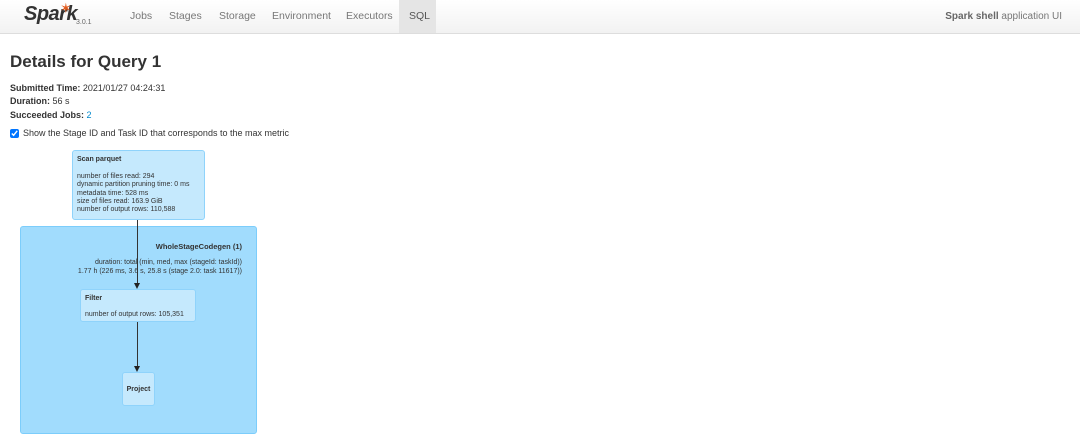  What do you see at coordinates (417, 16) in the screenshot?
I see `tab-sql: SQL` at bounding box center [417, 16].